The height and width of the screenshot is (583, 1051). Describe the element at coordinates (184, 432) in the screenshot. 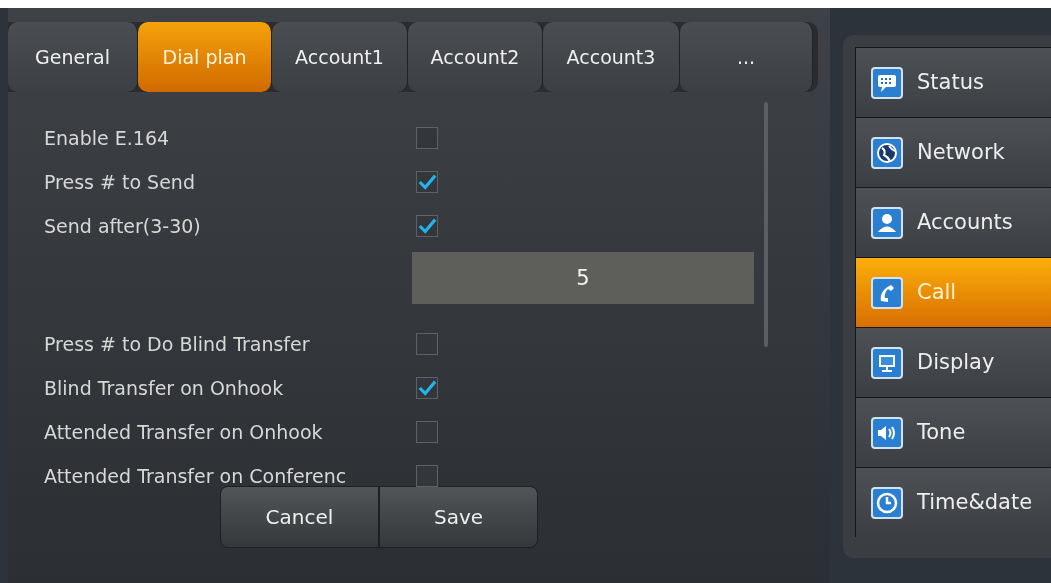

I see `setting-label: Attended Transfer on Onhook` at that location.